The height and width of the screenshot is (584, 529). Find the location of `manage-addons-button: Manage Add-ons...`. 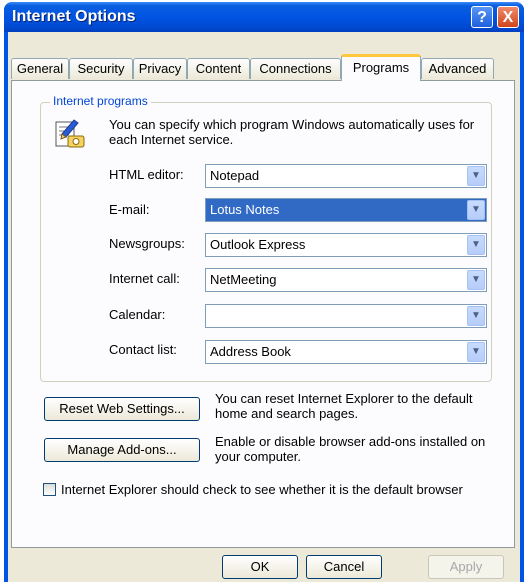

manage-addons-button: Manage Add-ons... is located at coordinates (122, 450).